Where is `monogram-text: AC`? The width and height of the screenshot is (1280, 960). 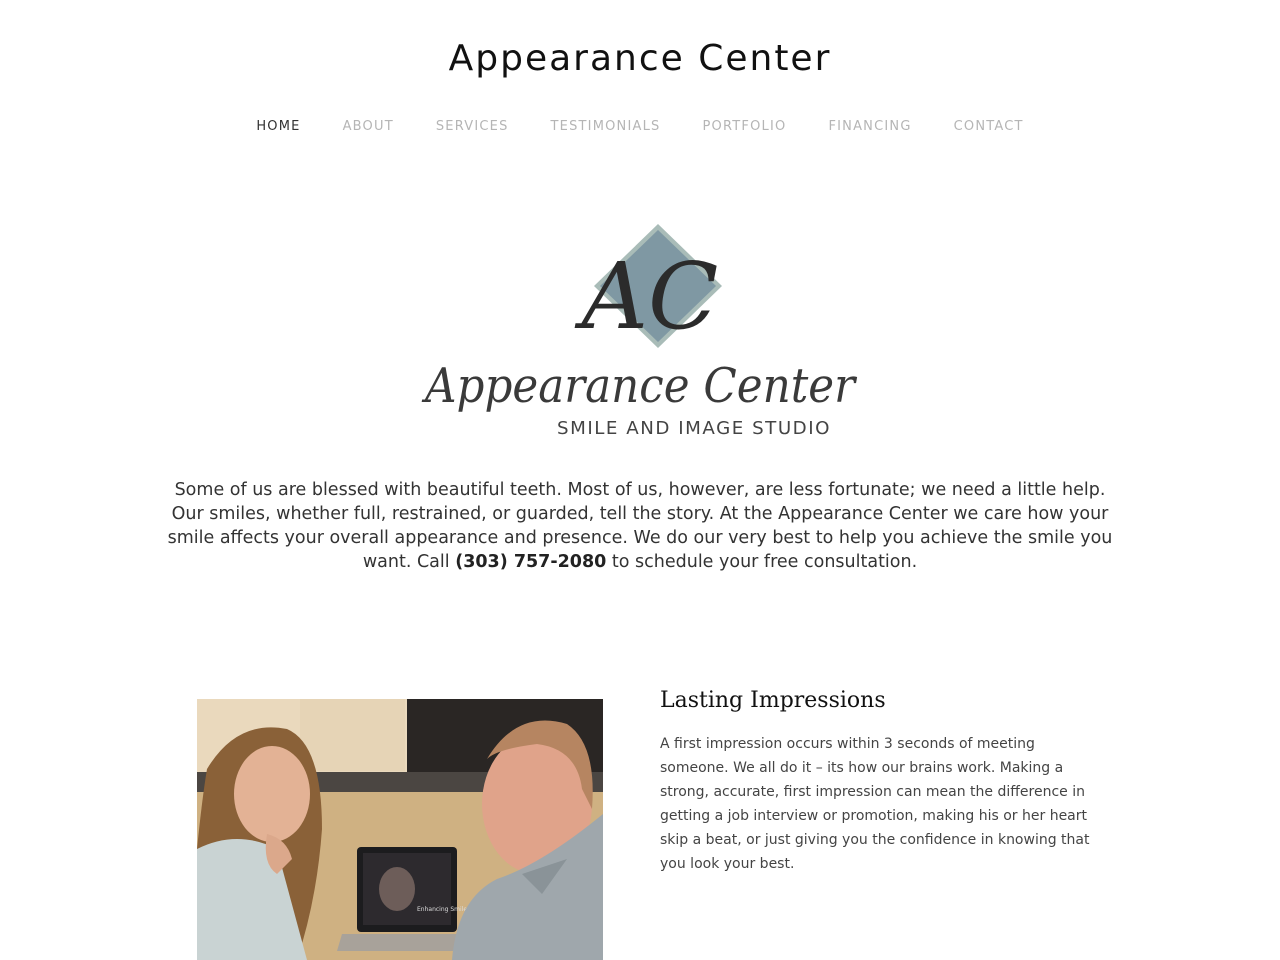
monogram-text: AC is located at coordinates (646, 296).